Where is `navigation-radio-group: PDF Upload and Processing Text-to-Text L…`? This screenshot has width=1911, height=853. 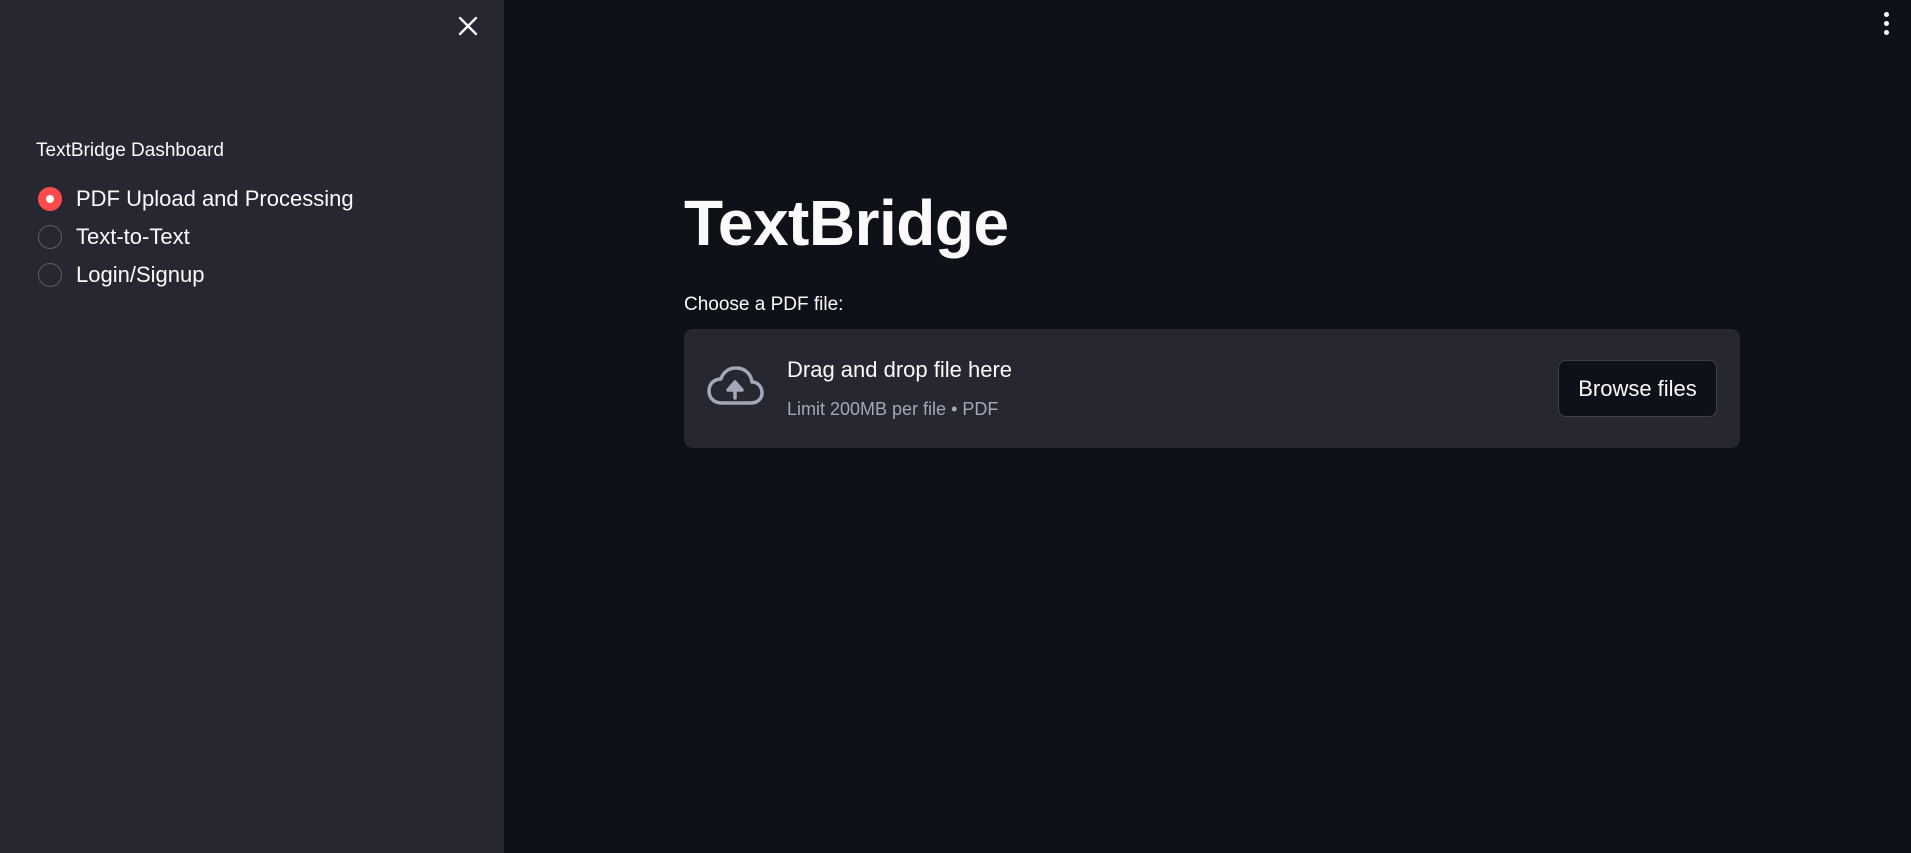 navigation-radio-group: PDF Upload and Processing Text-to-Text L… is located at coordinates (196, 237).